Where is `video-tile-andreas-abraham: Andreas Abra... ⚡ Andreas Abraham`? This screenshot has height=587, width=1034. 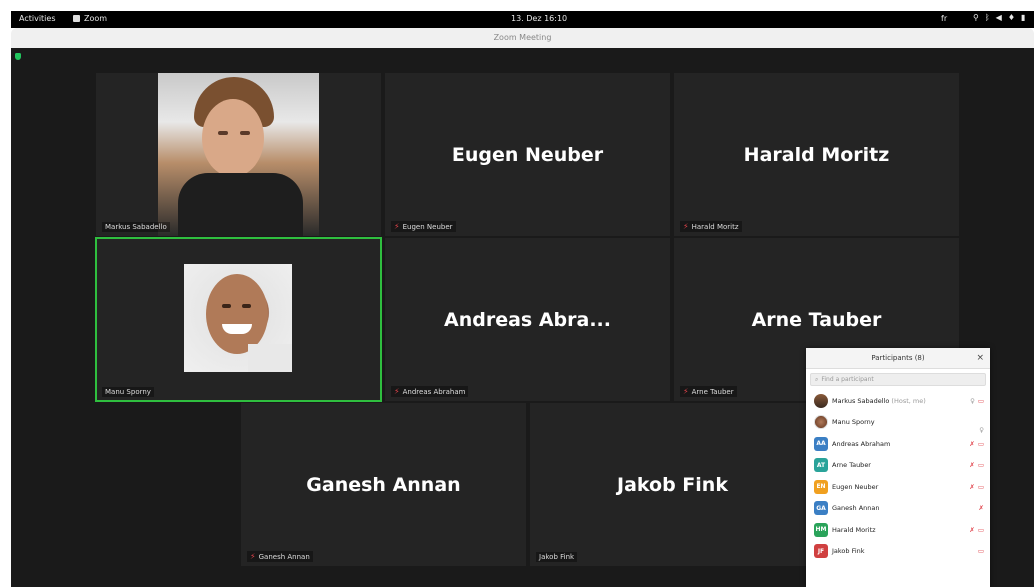 video-tile-andreas-abraham: Andreas Abra... ⚡ Andreas Abraham is located at coordinates (527, 319).